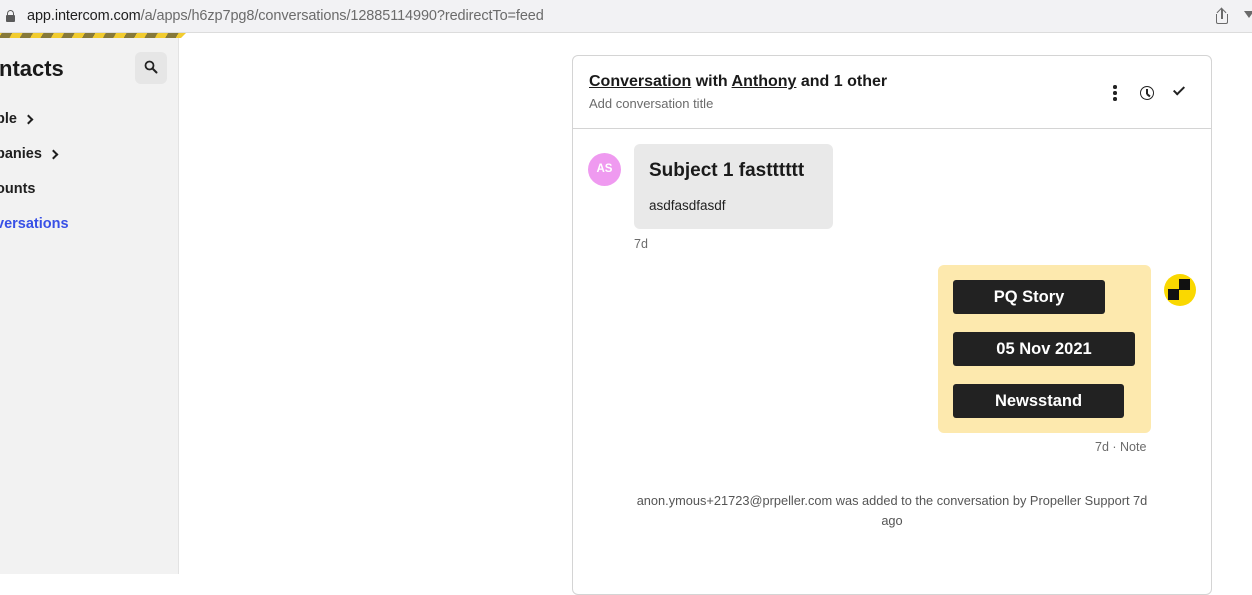 Image resolution: width=1252 pixels, height=595 pixels. What do you see at coordinates (21, 154) in the screenshot?
I see `sidebar-item-label: panies` at bounding box center [21, 154].